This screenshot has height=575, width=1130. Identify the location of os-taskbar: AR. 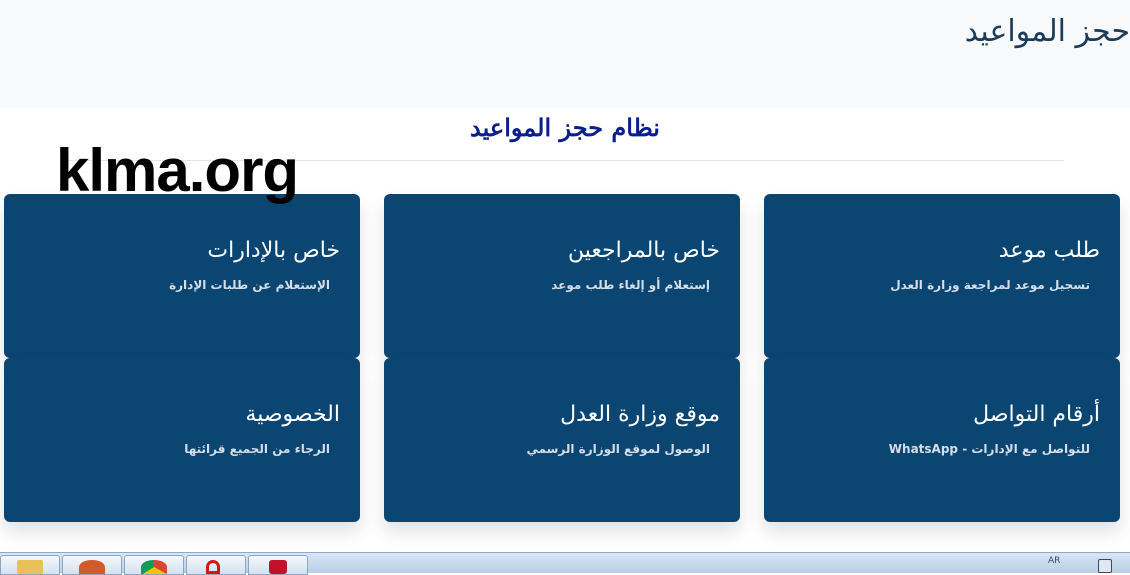
(565, 563).